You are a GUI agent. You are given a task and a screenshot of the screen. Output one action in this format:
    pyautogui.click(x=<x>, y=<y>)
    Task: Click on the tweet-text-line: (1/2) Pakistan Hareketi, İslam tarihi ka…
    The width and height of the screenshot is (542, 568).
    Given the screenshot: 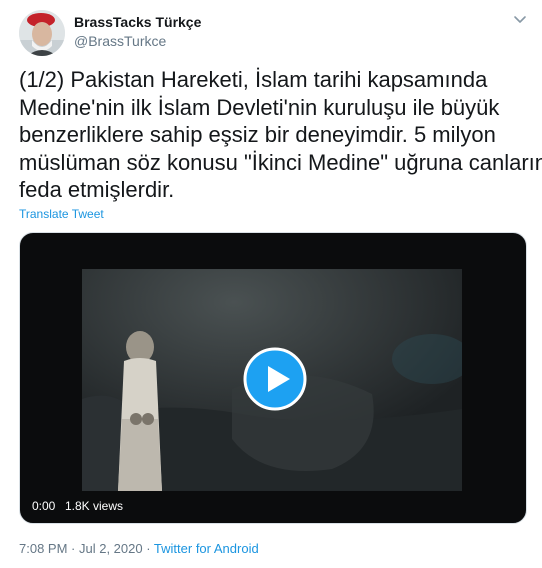 What is the action you would take?
    pyautogui.click(x=253, y=79)
    